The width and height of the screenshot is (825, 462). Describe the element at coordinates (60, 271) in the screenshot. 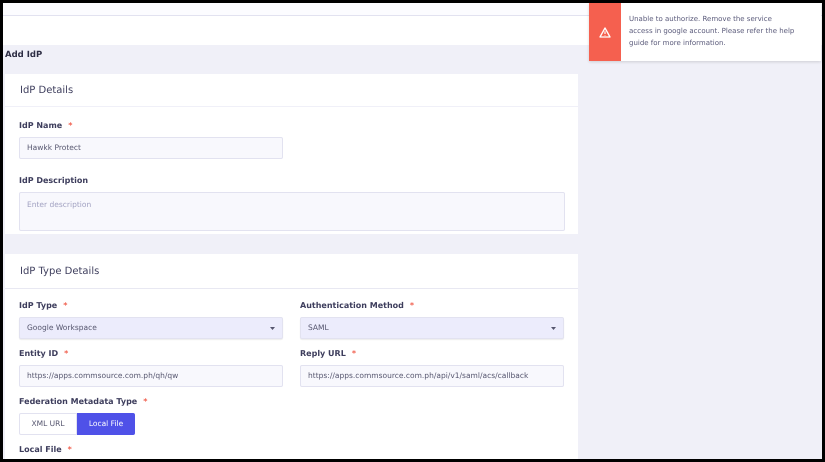

I see `card-title: IdP Type Details` at that location.